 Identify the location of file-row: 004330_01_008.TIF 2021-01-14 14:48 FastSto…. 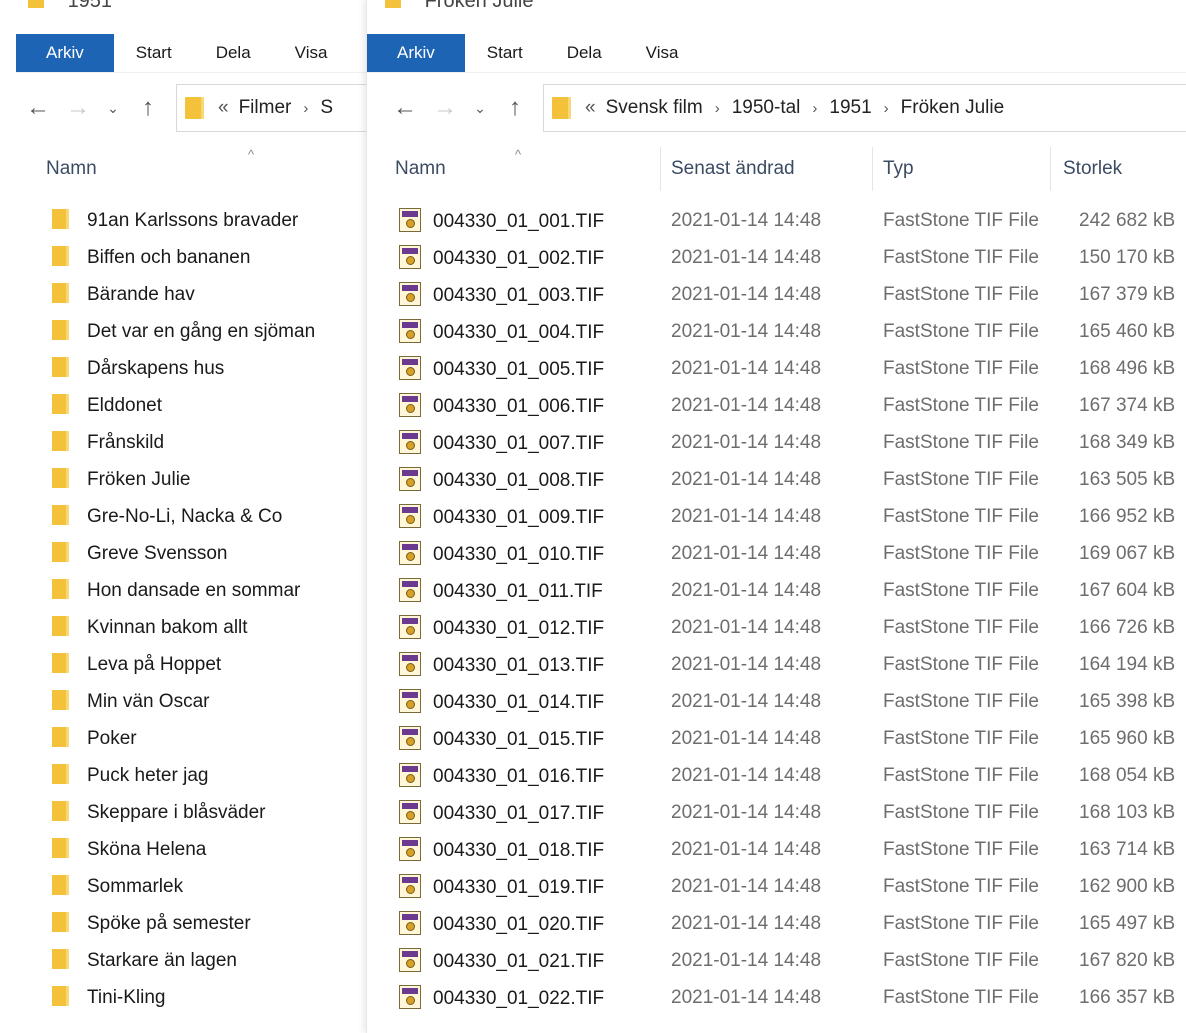
(776, 479).